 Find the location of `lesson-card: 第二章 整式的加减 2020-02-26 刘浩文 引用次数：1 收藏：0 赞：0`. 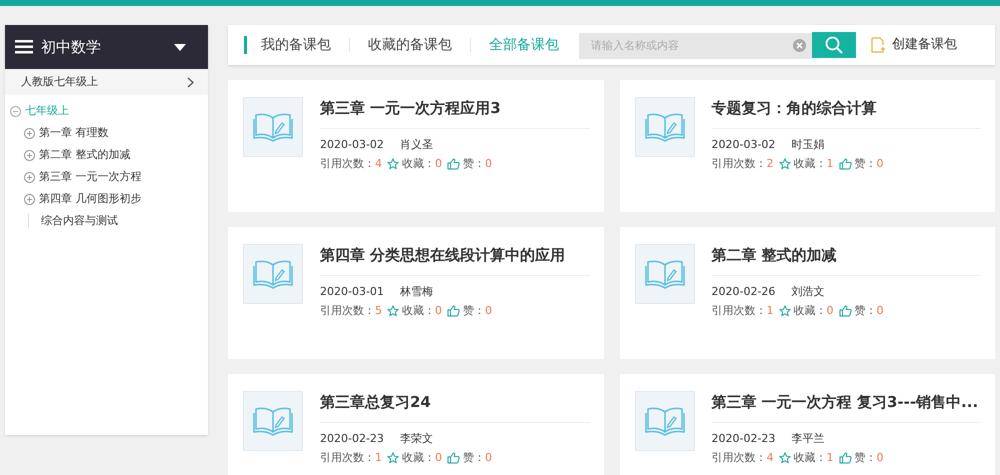

lesson-card: 第二章 整式的加减 2020-02-26 刘浩文 引用次数：1 收藏：0 赞：0 is located at coordinates (807, 293).